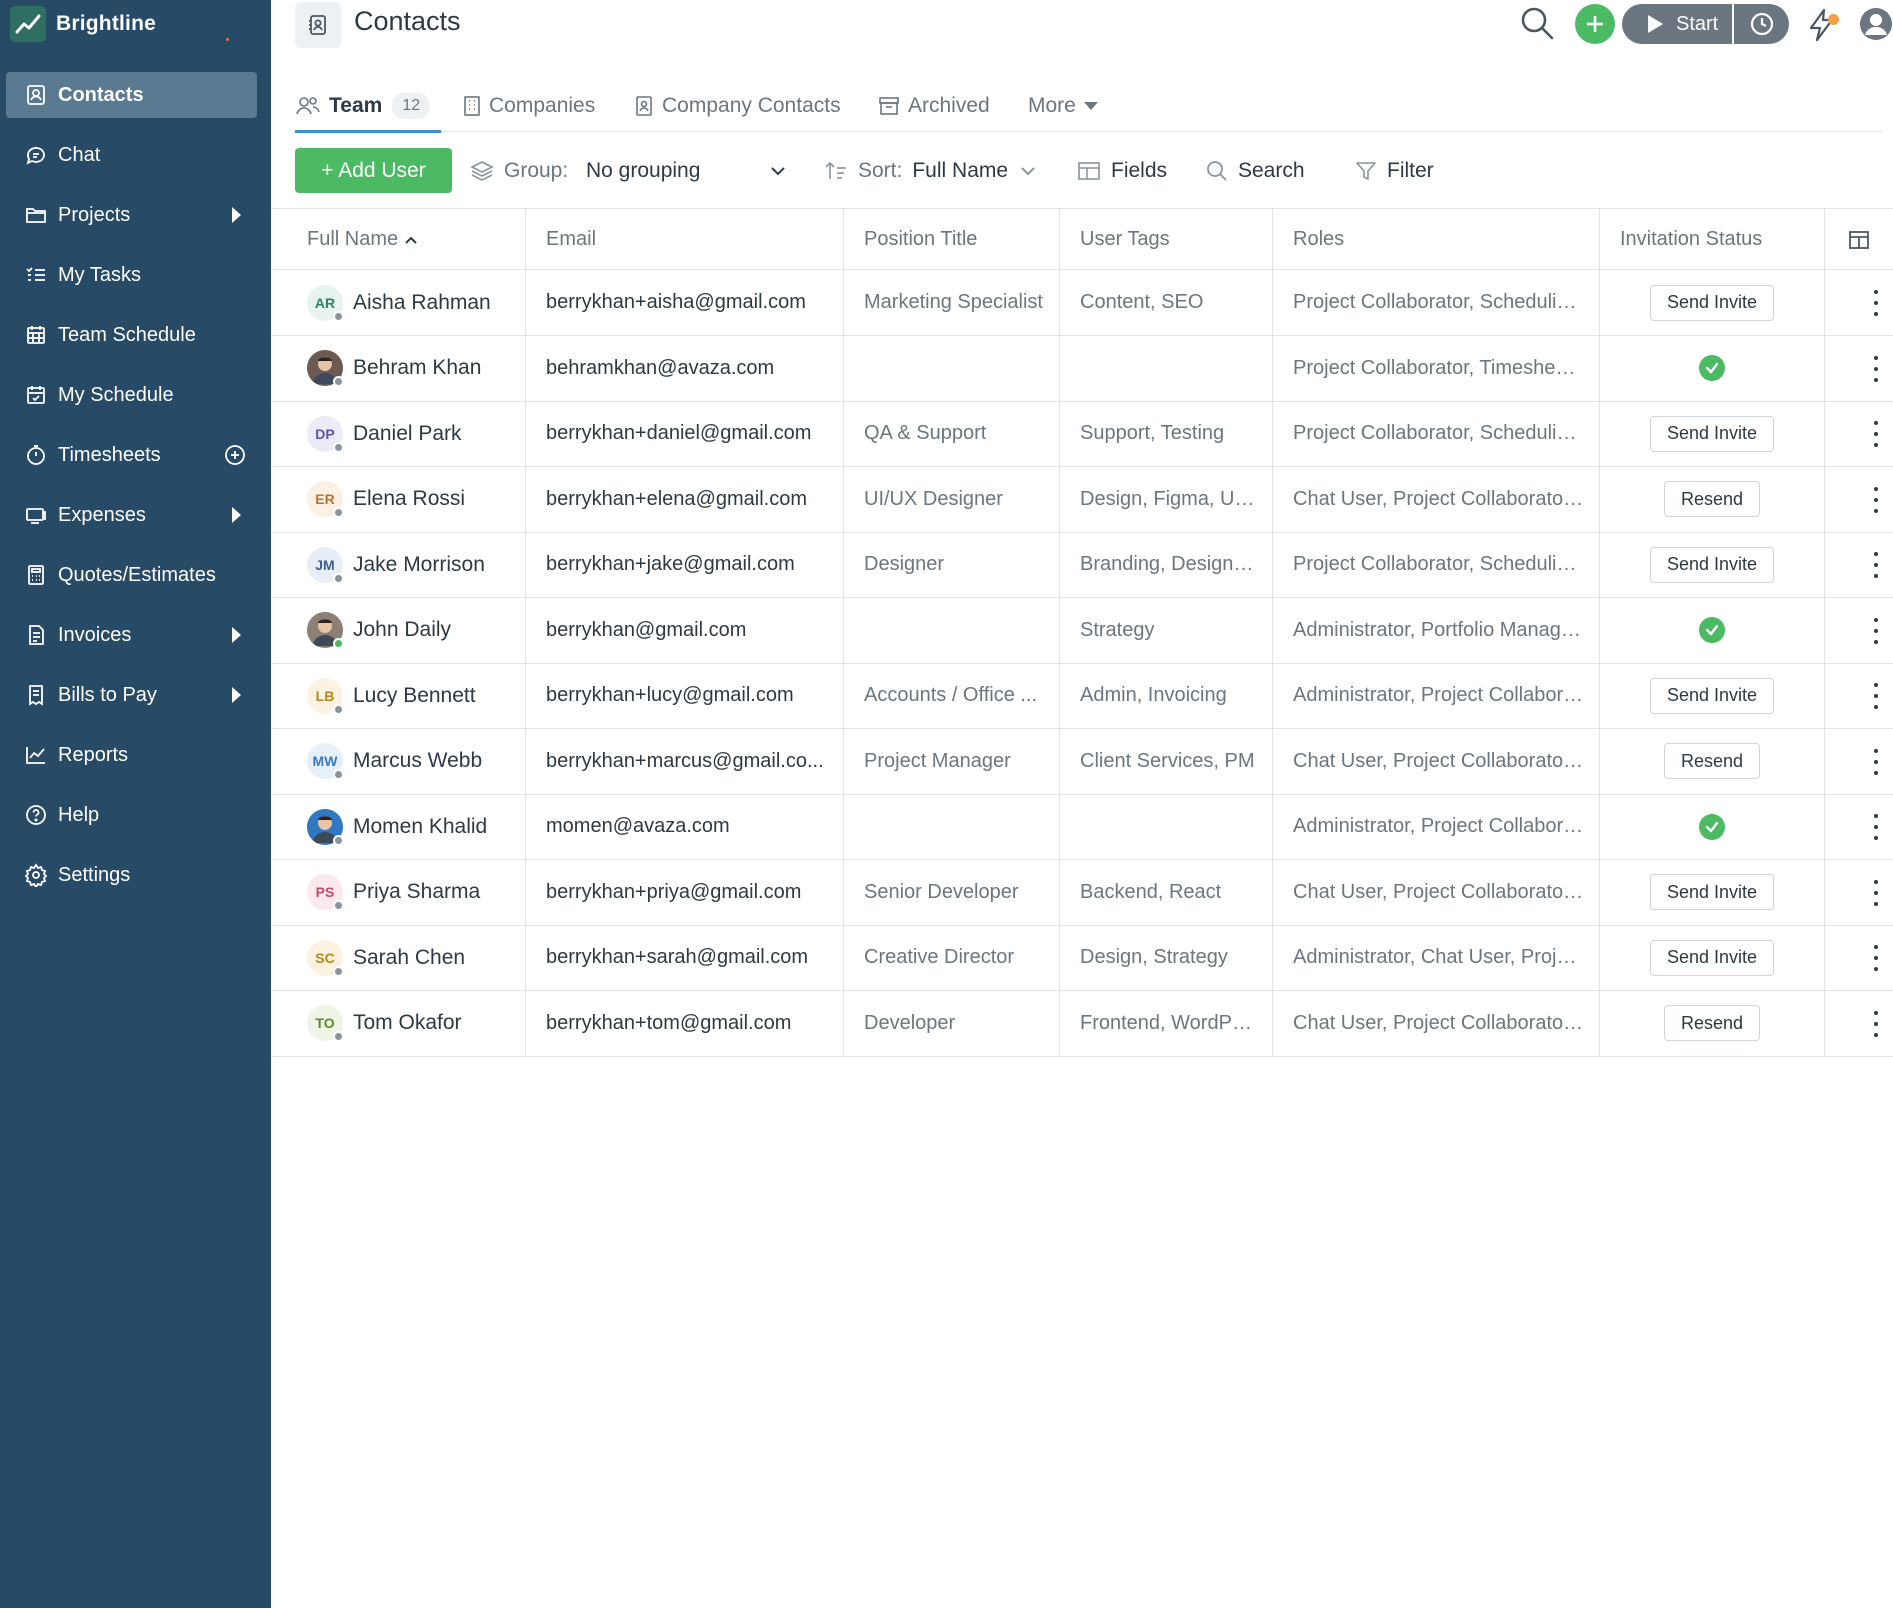  Describe the element at coordinates (660, 368) in the screenshot. I see `email-text: behramkhan@avaza.com` at that location.